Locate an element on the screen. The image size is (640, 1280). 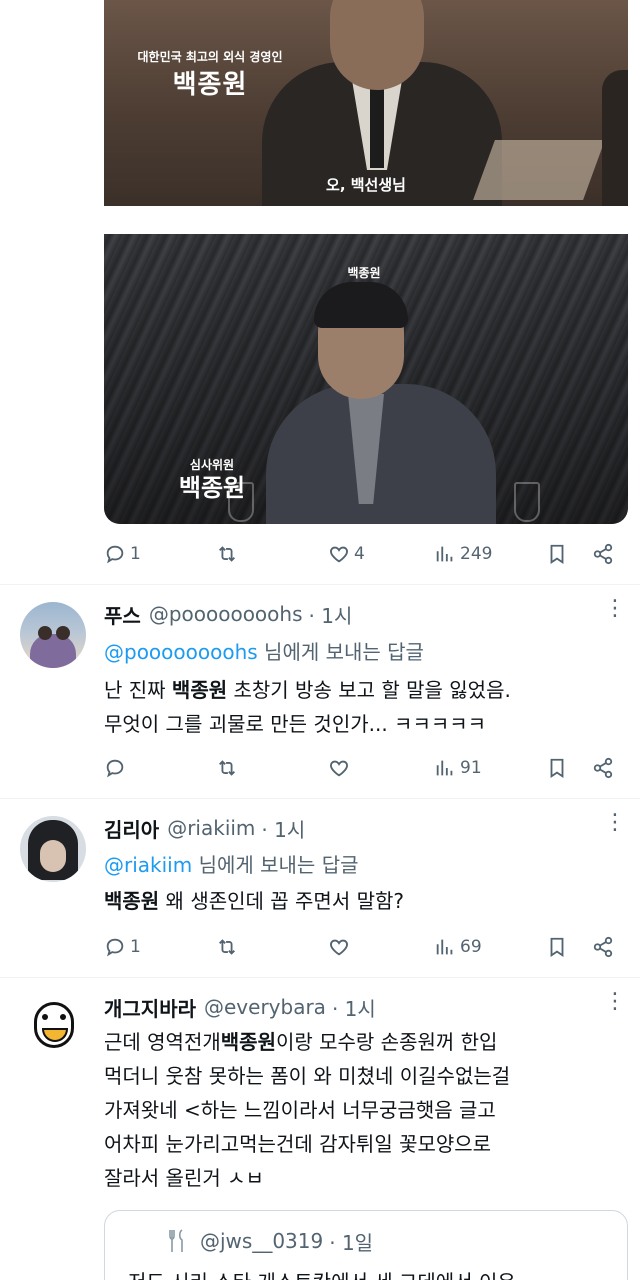
reply-actions: 91 is located at coordinates (360, 768).